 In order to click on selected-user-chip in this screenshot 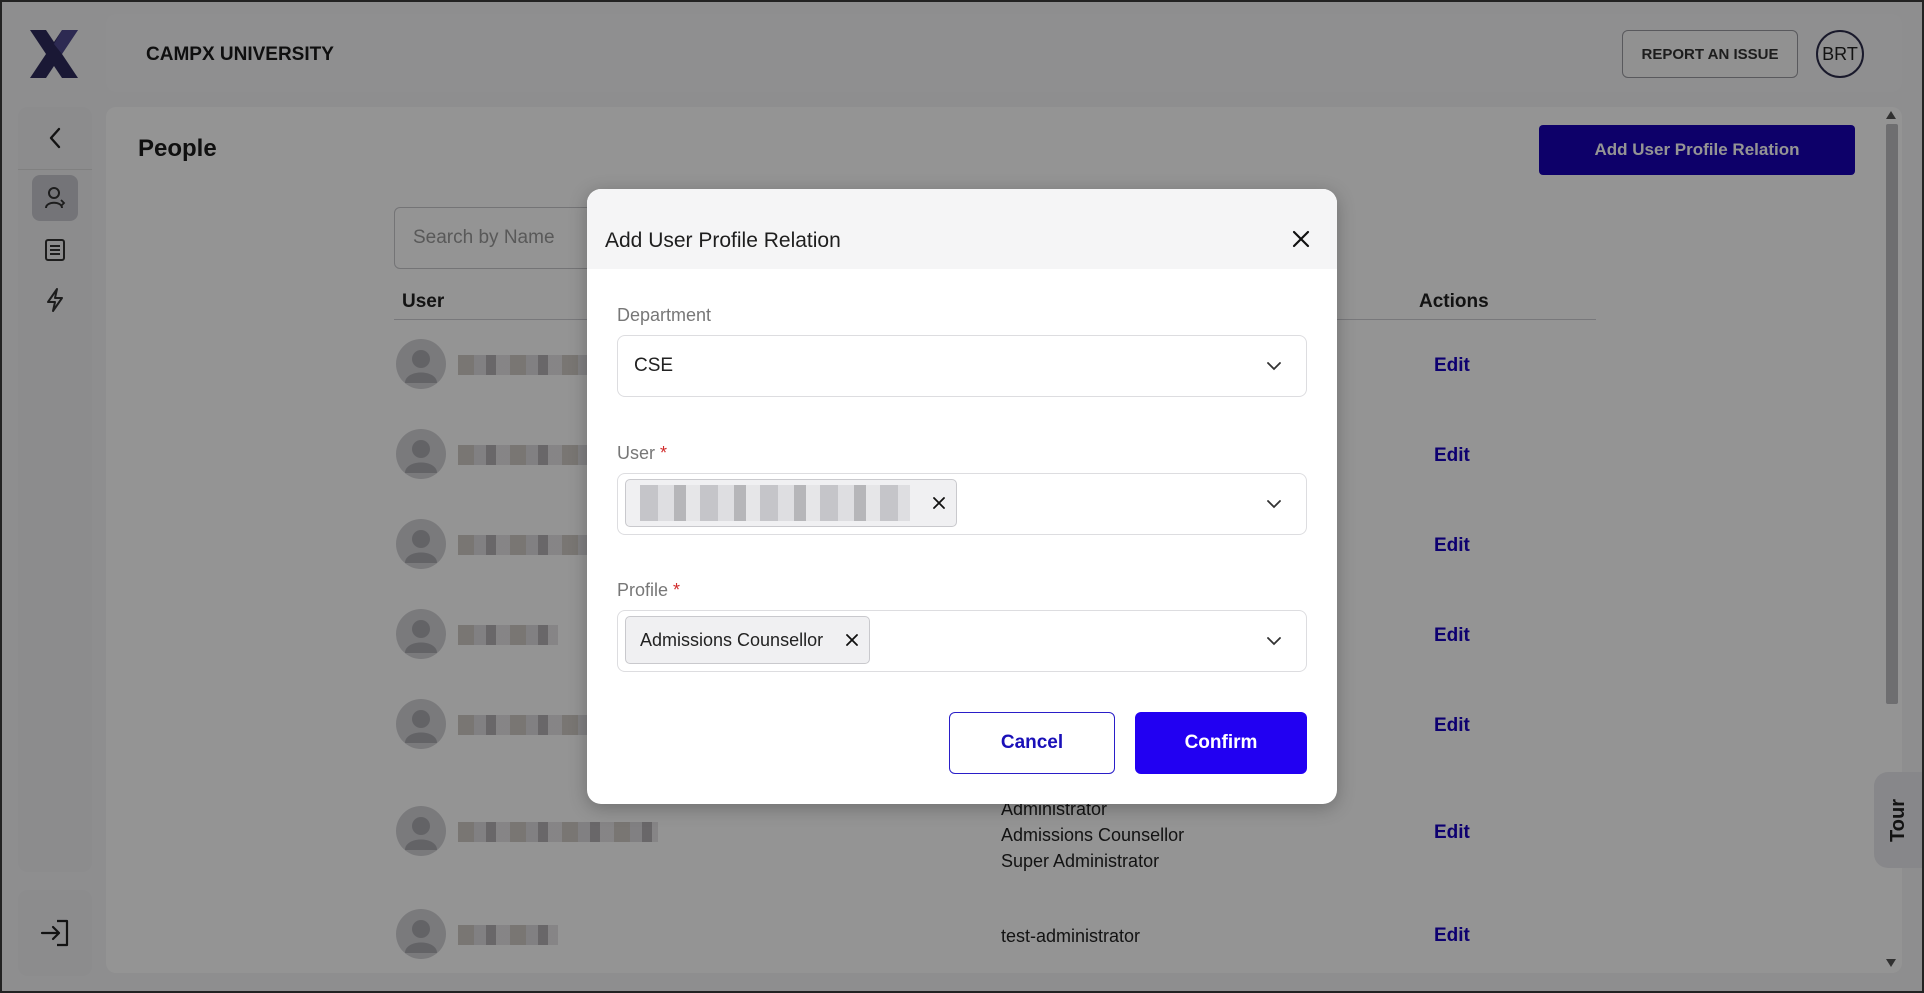, I will do `click(791, 503)`.